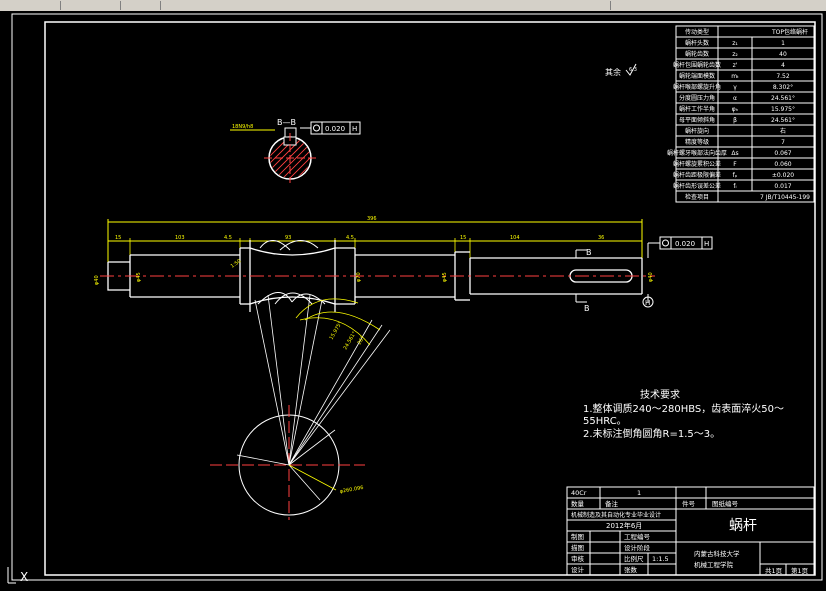 The height and width of the screenshot is (591, 826). I want to click on param-value: 7.52, so click(783, 76).